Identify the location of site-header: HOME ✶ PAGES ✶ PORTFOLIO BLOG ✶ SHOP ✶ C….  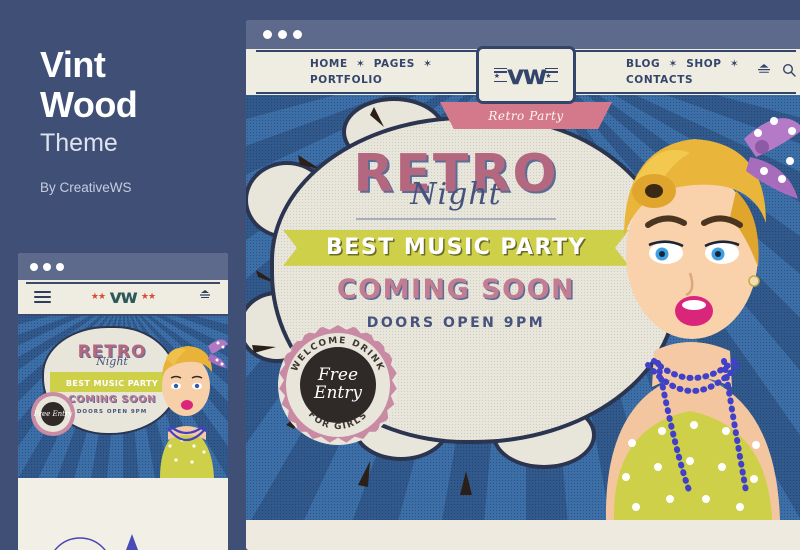
(523, 87).